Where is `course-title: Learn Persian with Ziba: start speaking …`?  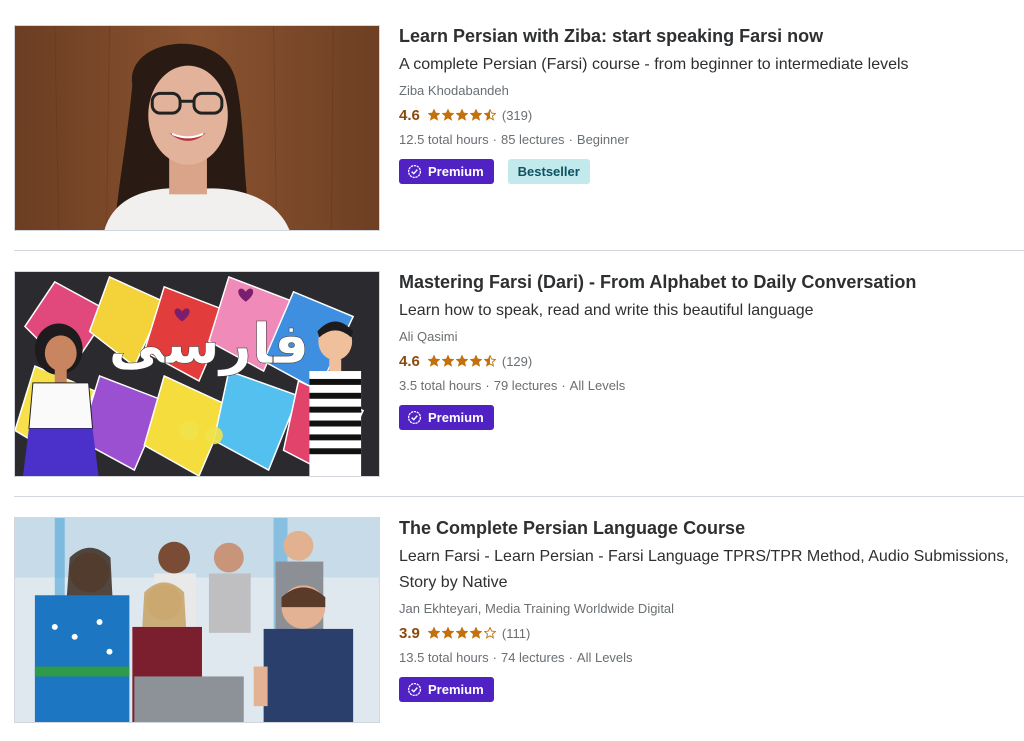
course-title: Learn Persian with Ziba: start speaking … is located at coordinates (707, 36).